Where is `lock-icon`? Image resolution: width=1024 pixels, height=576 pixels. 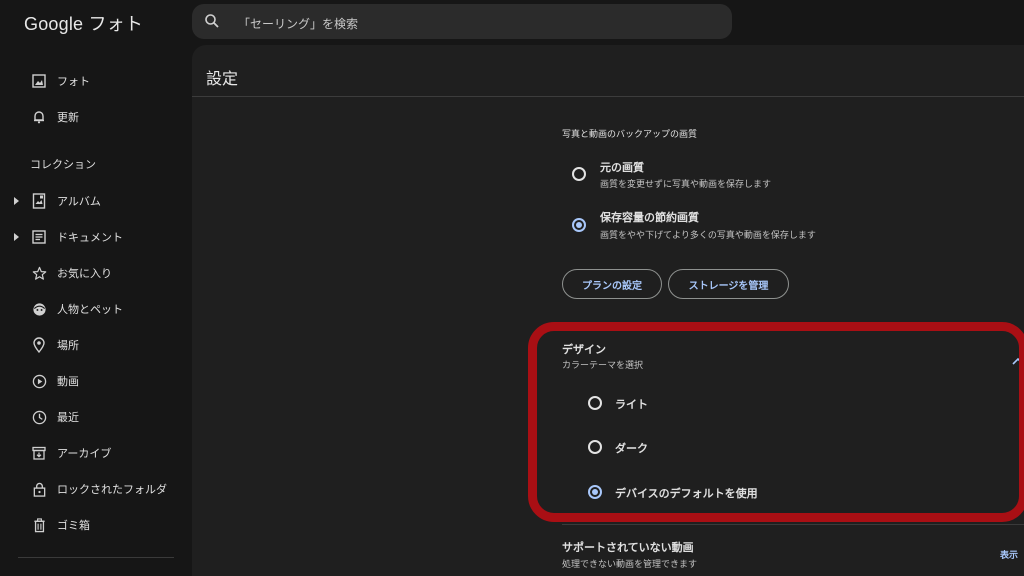
lock-icon is located at coordinates (39, 489).